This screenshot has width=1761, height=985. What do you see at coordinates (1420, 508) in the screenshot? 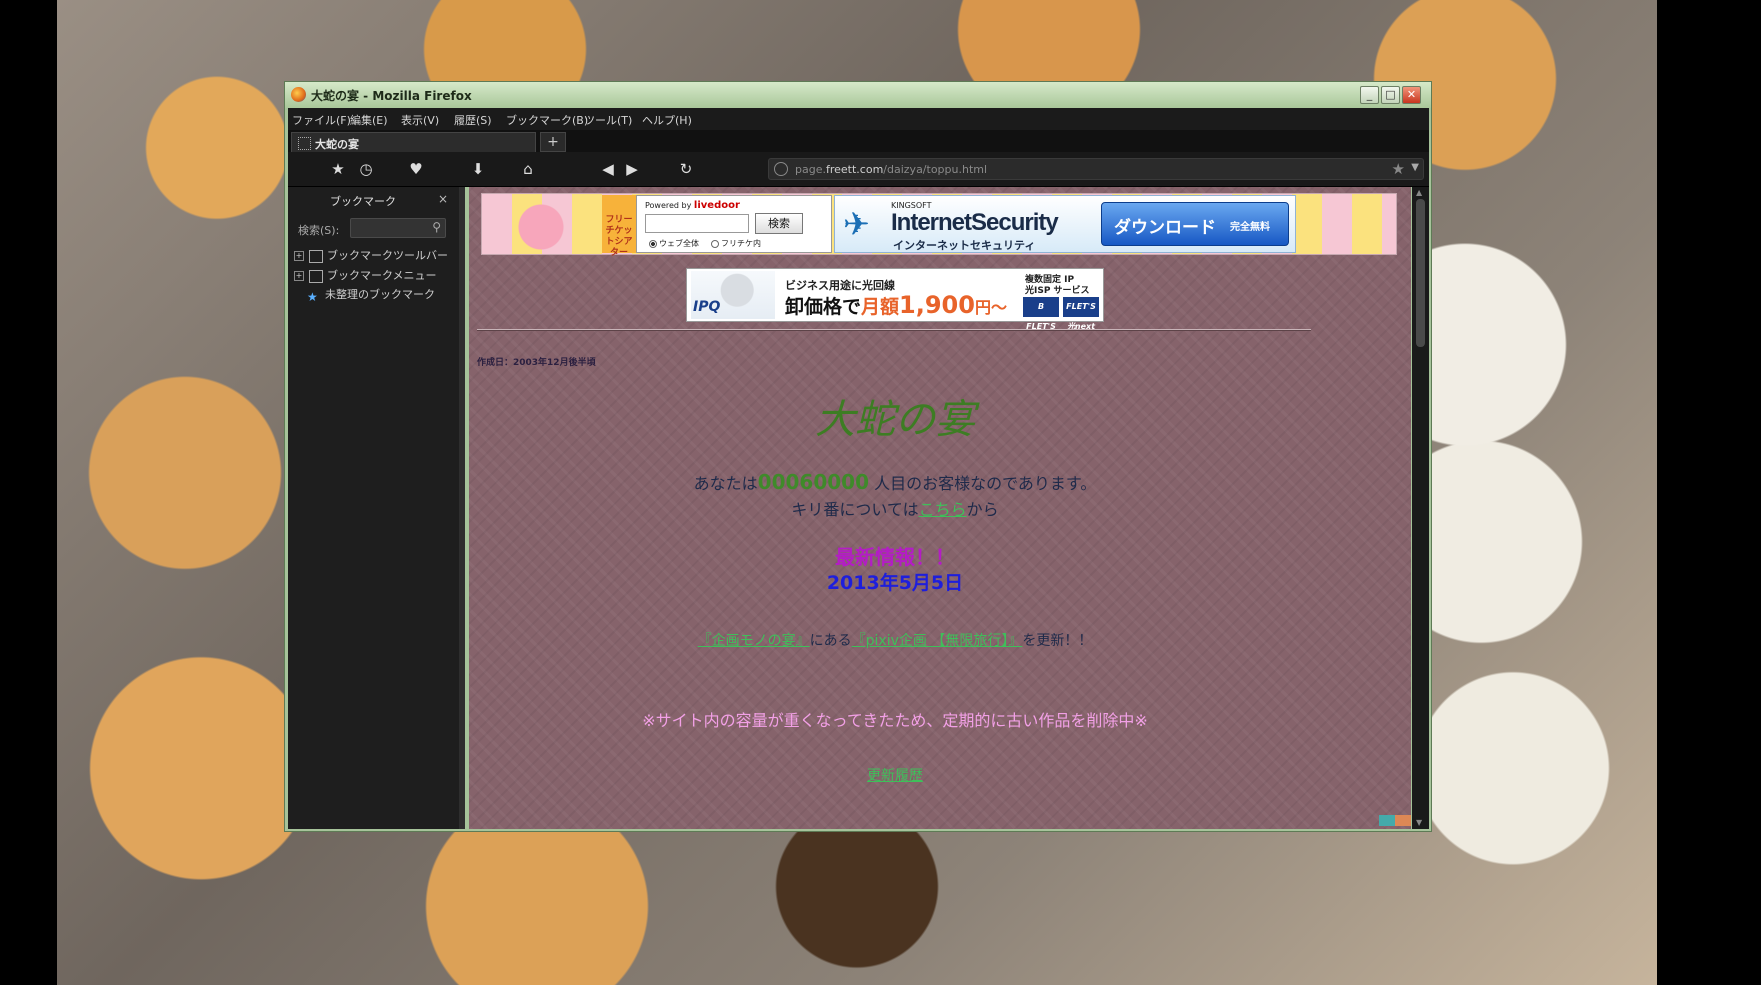
I see `content-scrollbar: ▲ ▼` at bounding box center [1420, 508].